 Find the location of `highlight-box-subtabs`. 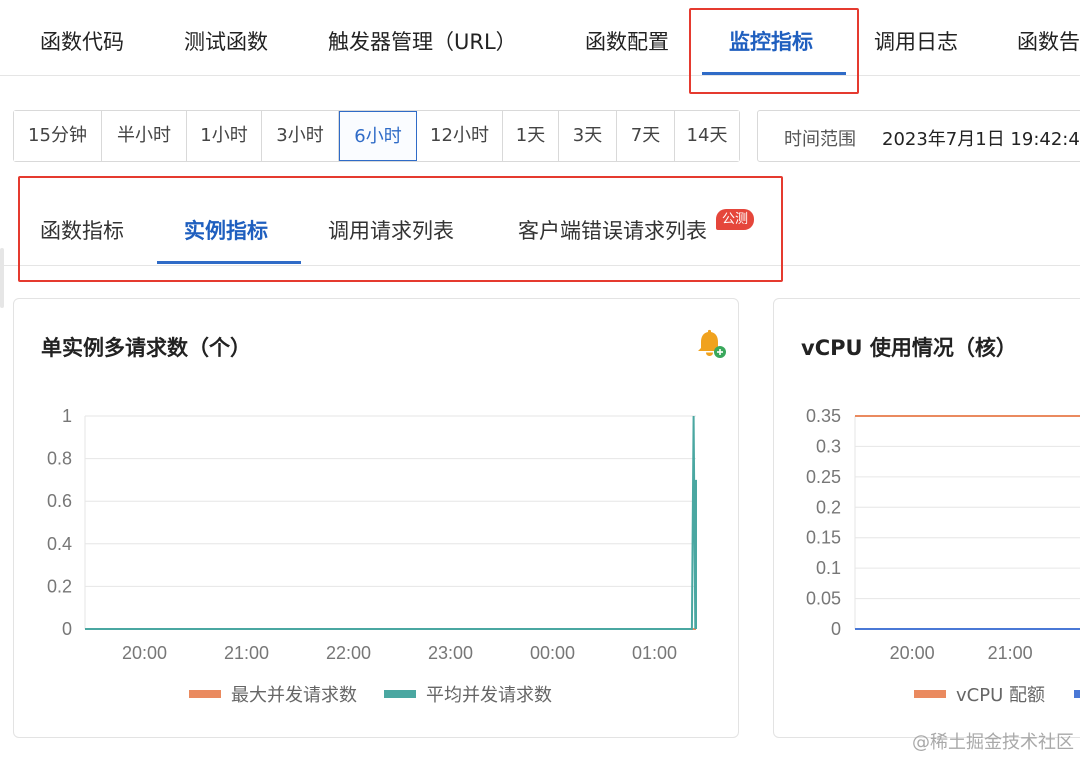

highlight-box-subtabs is located at coordinates (400, 229).